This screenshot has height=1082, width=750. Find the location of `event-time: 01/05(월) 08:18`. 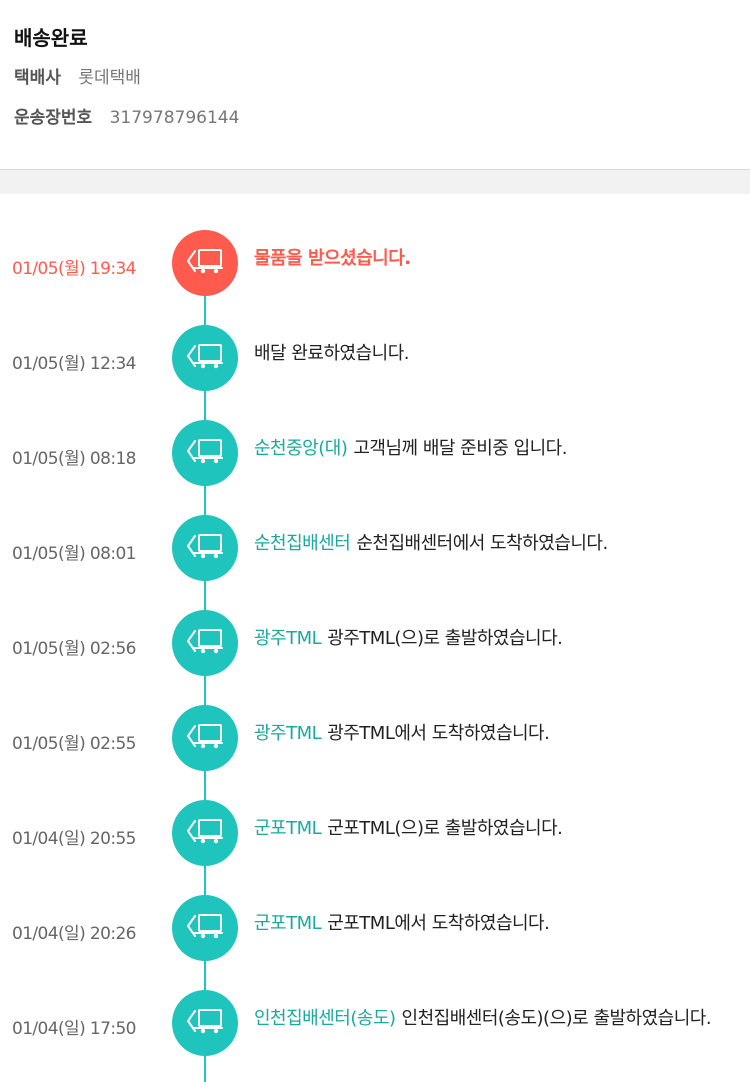

event-time: 01/05(월) 08:18 is located at coordinates (74, 459).